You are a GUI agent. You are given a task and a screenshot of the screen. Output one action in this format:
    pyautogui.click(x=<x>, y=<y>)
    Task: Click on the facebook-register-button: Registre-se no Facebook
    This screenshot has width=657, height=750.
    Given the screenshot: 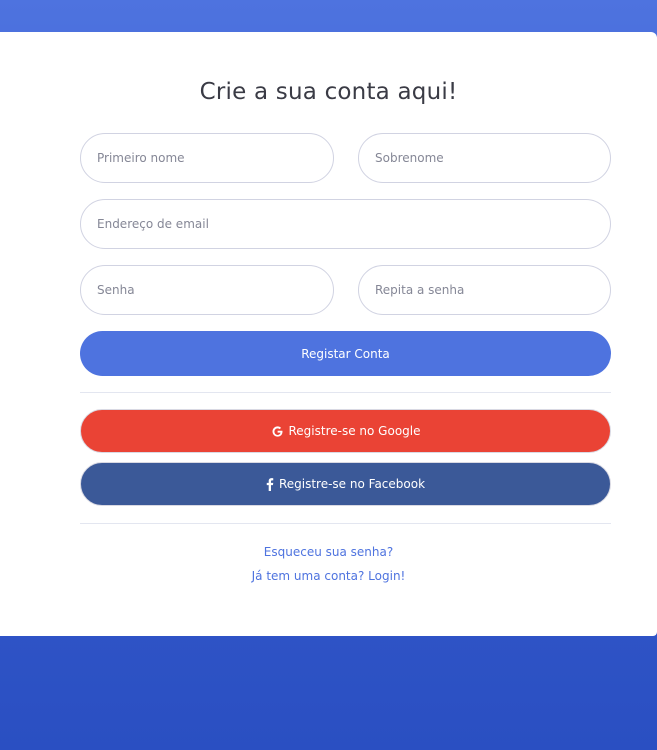 What is the action you would take?
    pyautogui.click(x=345, y=484)
    